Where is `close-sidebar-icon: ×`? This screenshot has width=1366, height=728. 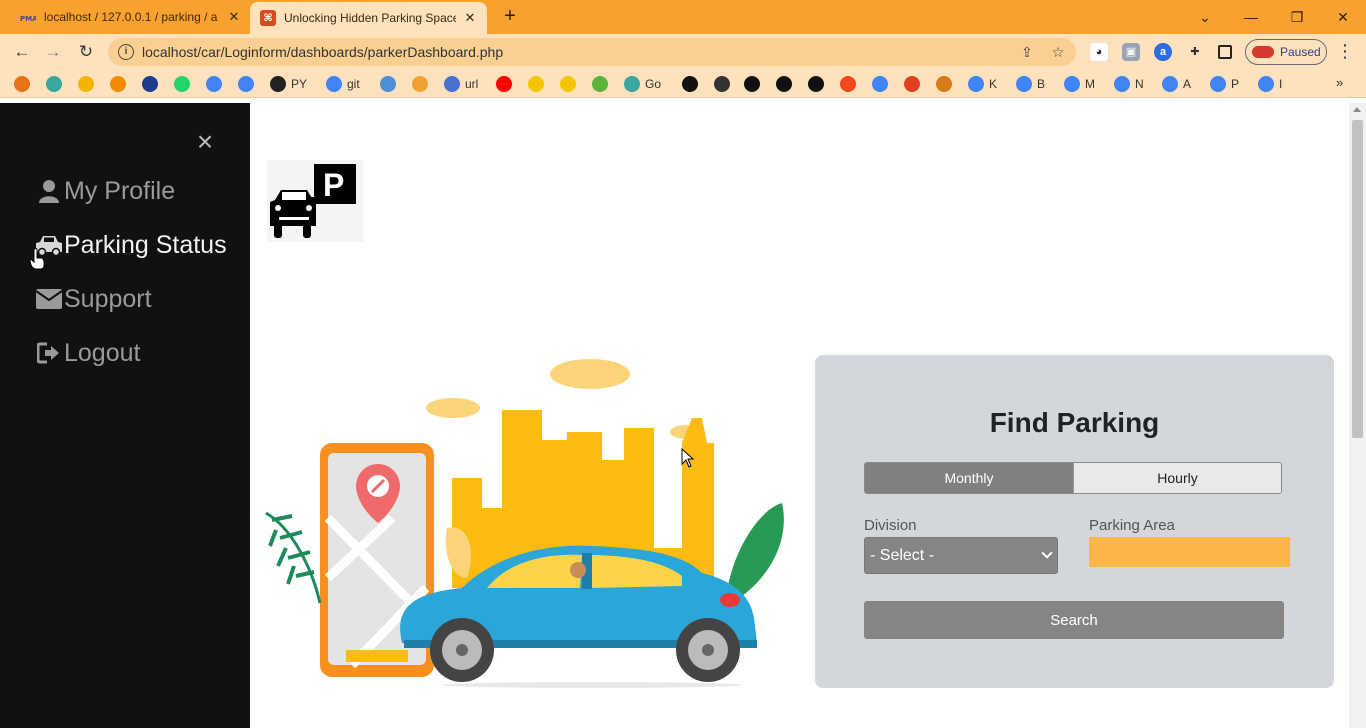 close-sidebar-icon: × is located at coordinates (205, 142).